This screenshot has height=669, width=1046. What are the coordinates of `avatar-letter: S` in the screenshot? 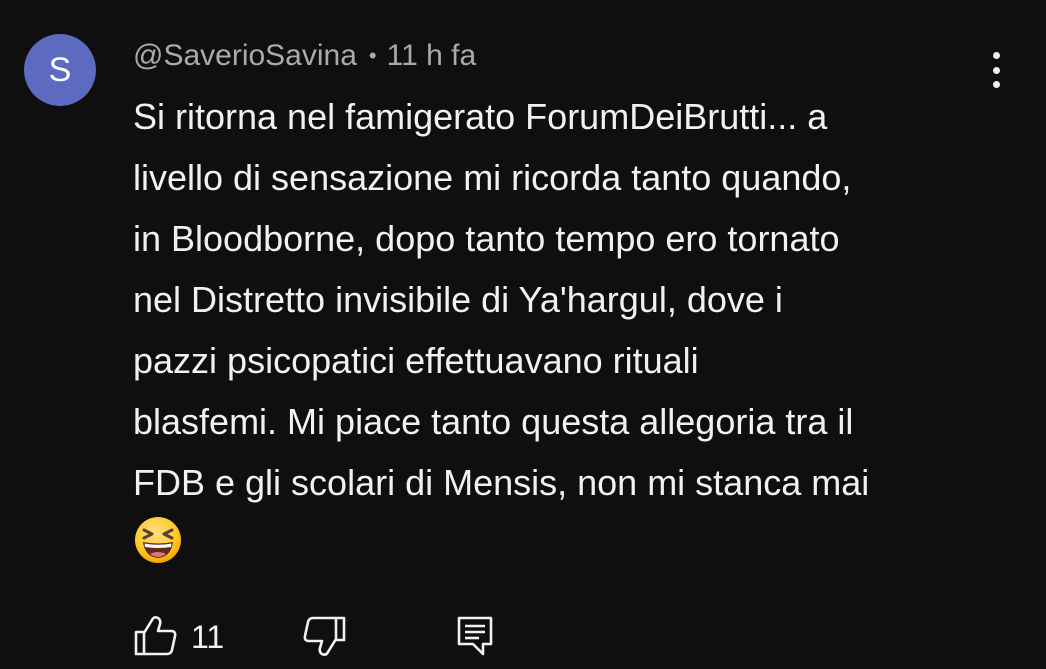 It's located at (60, 70).